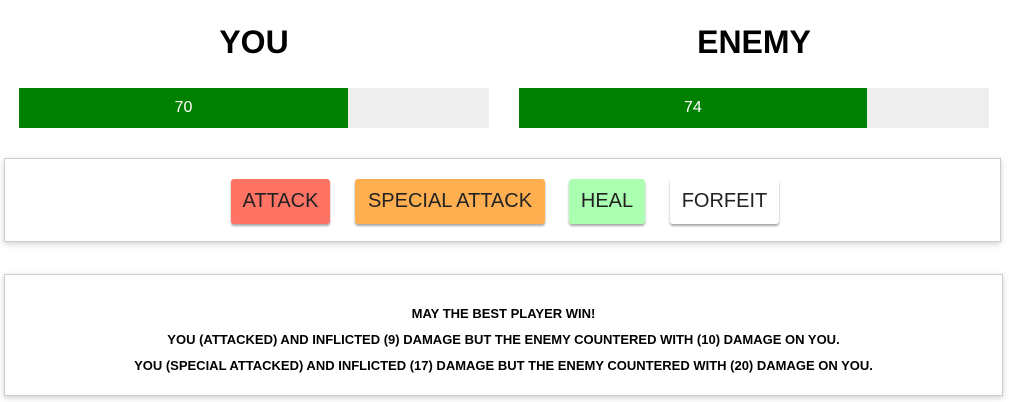  What do you see at coordinates (450, 201) in the screenshot?
I see `special-attack-button: SPECIAL ATTACK` at bounding box center [450, 201].